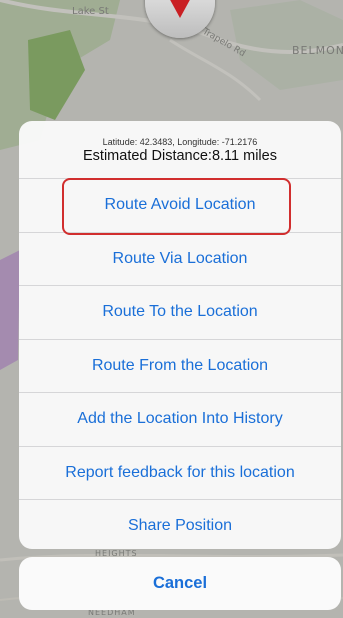 The width and height of the screenshot is (343, 618). What do you see at coordinates (180, 142) in the screenshot?
I see `coordinates-text: Latitude: 42.3483, Longitude: -71.2176` at bounding box center [180, 142].